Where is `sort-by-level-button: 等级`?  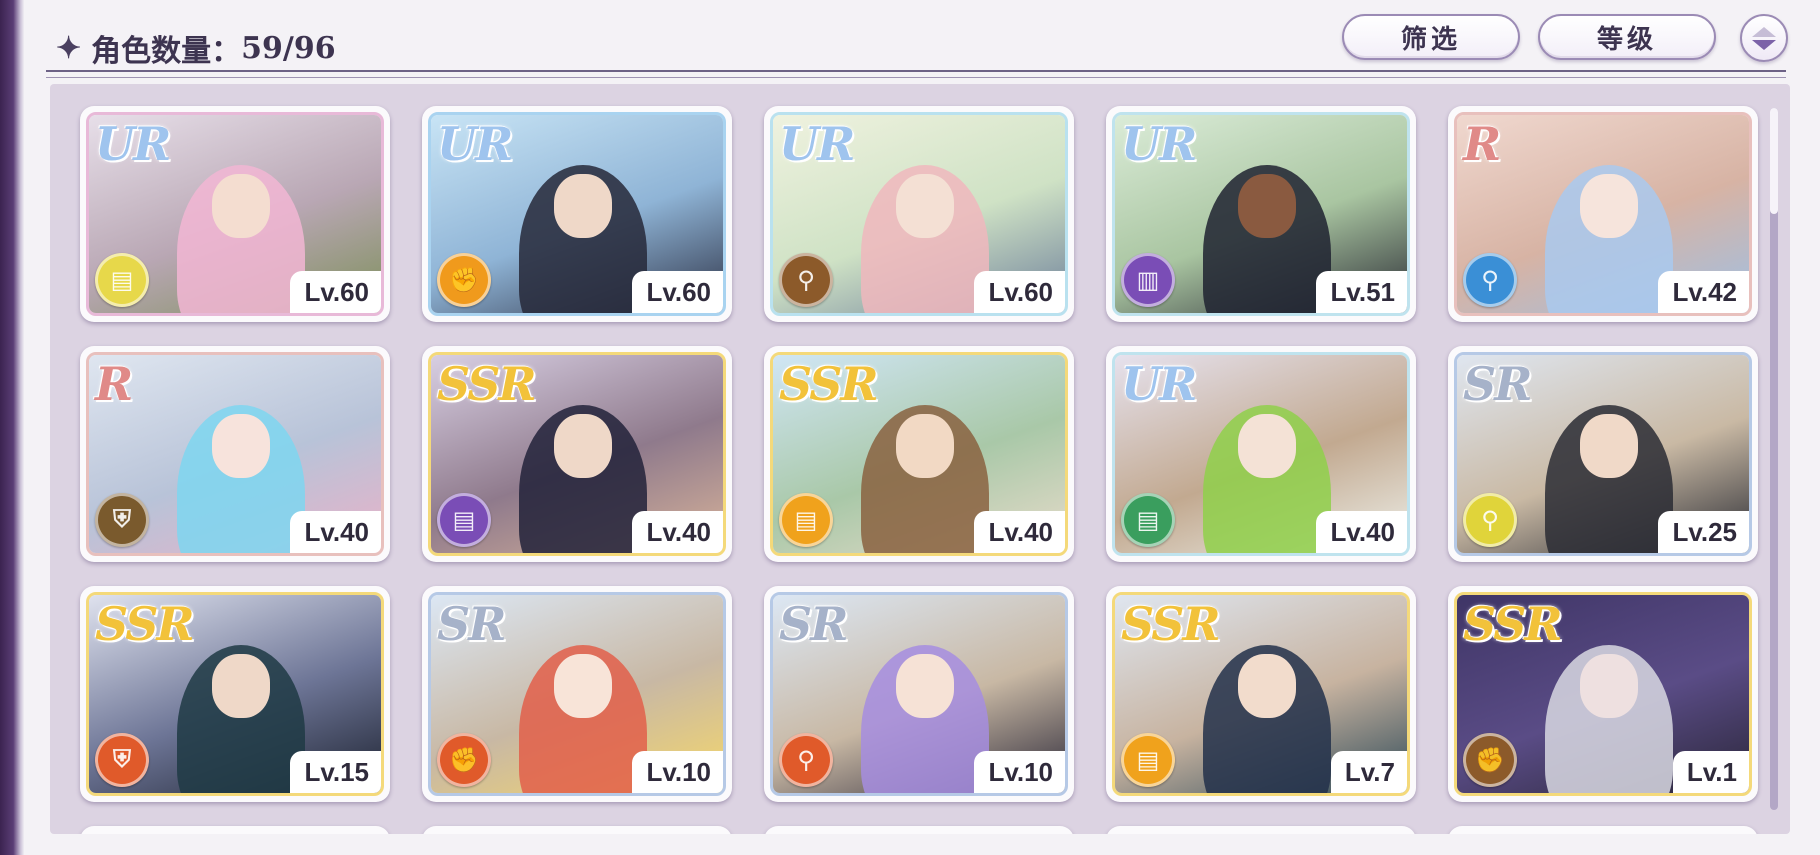
sort-by-level-button: 等级 is located at coordinates (1627, 37).